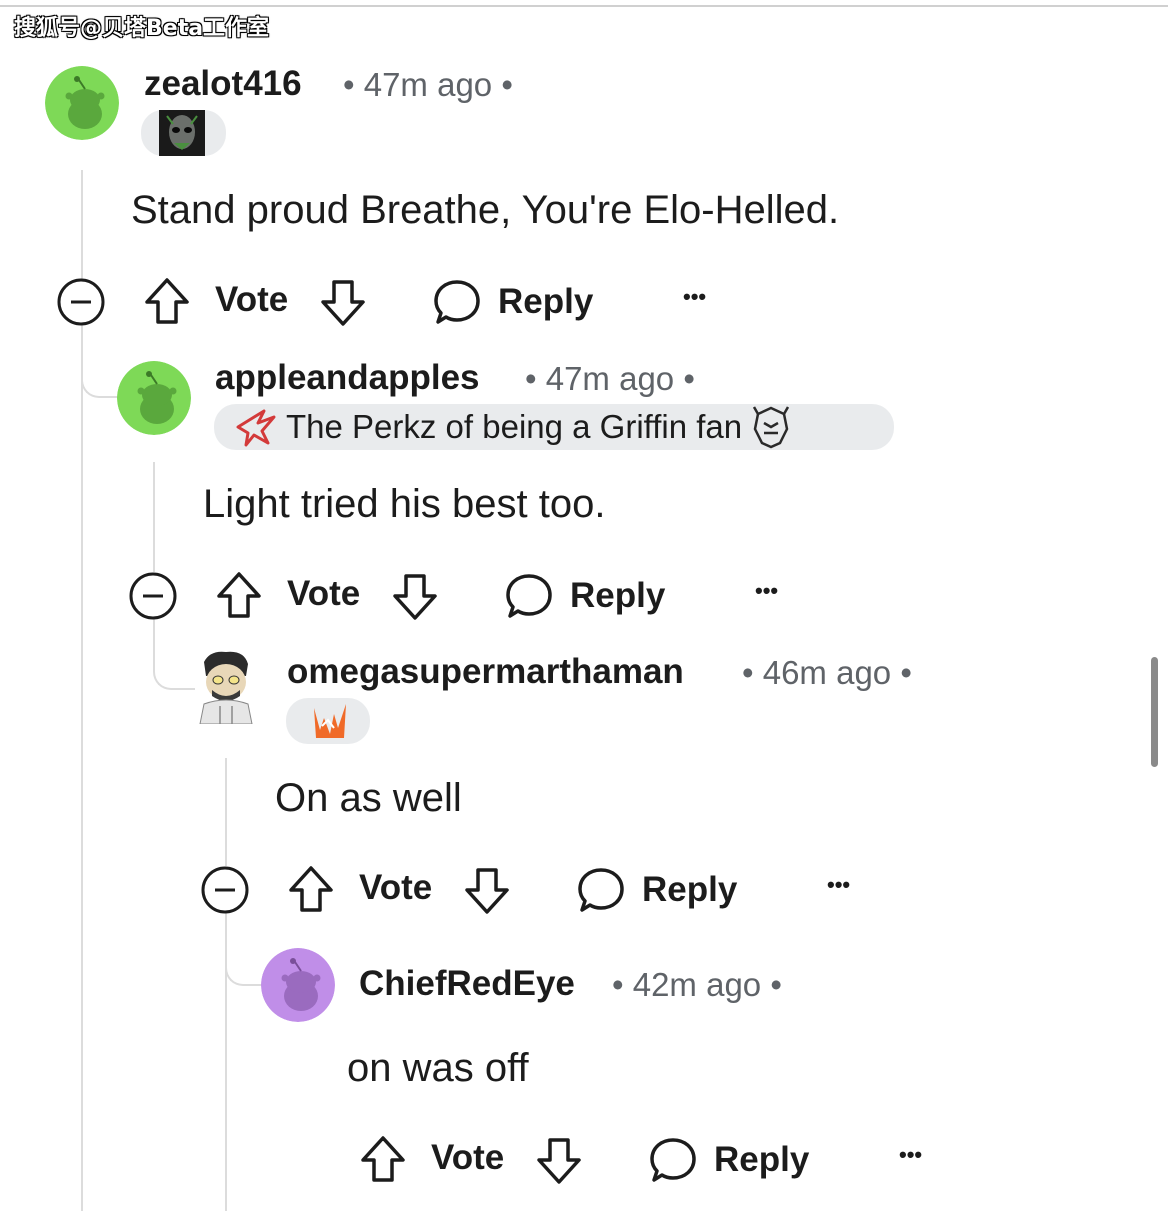 The width and height of the screenshot is (1168, 1211). Describe the element at coordinates (697, 984) in the screenshot. I see `timestamp: • 42m ago •` at that location.